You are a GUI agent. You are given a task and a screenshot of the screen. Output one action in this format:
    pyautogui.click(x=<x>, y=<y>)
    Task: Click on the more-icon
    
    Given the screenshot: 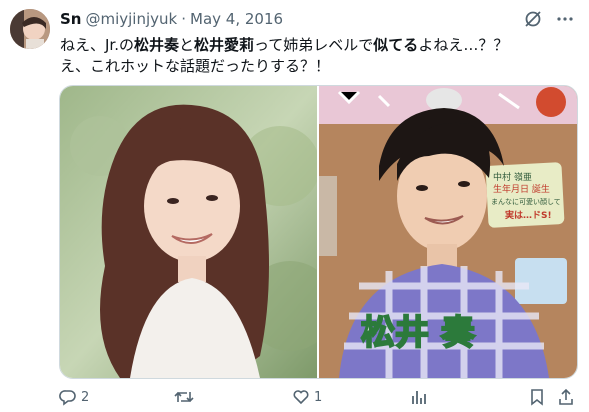 What is the action you would take?
    pyautogui.click(x=565, y=19)
    